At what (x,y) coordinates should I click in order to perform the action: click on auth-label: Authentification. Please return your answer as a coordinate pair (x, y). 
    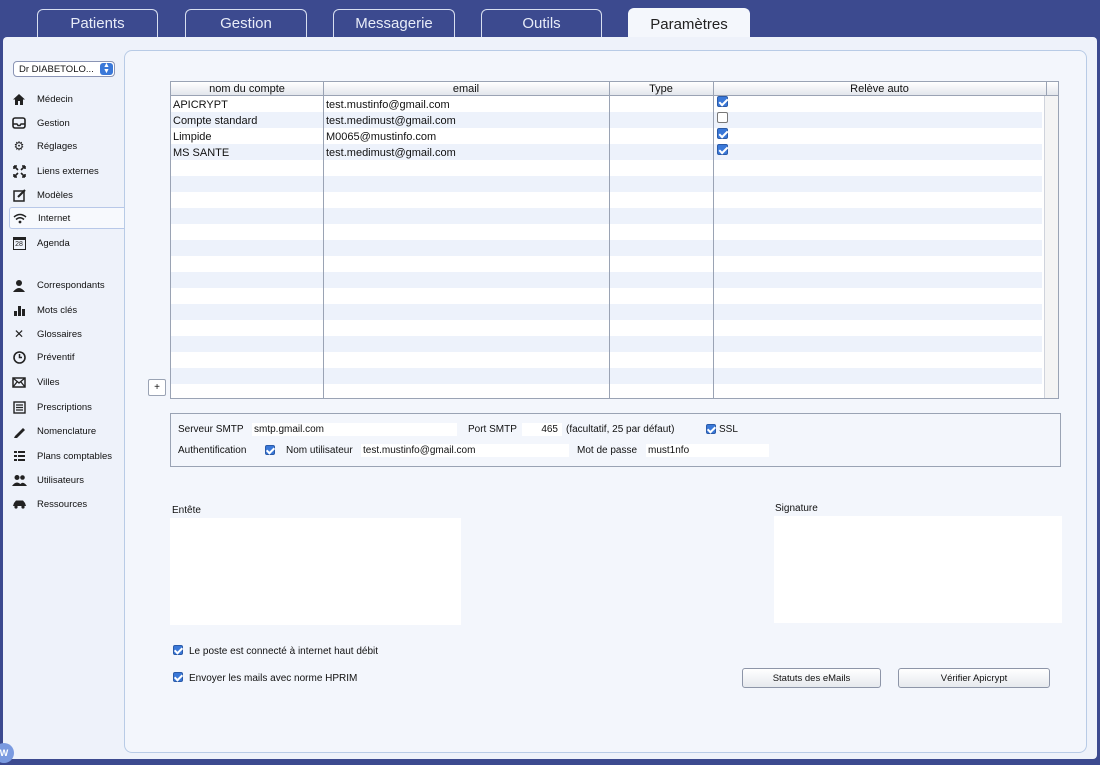
    Looking at the image, I should click on (212, 450).